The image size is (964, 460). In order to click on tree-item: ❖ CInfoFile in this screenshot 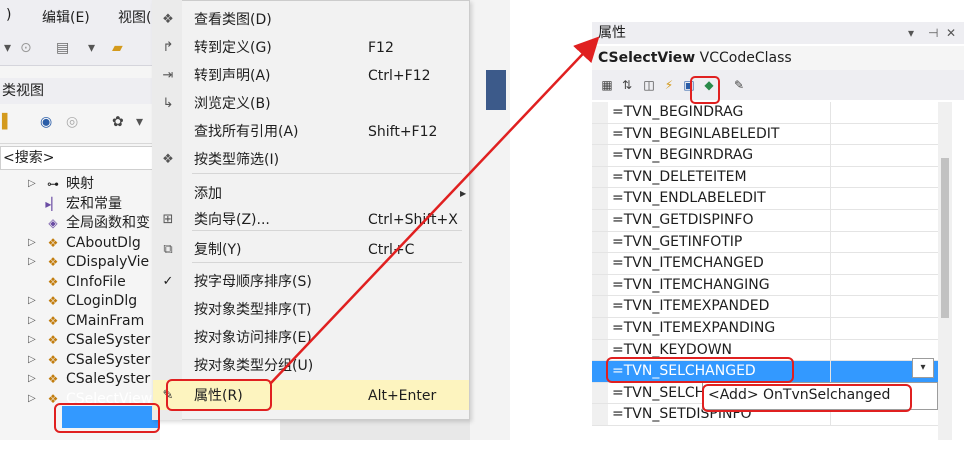, I will do `click(80, 282)`.